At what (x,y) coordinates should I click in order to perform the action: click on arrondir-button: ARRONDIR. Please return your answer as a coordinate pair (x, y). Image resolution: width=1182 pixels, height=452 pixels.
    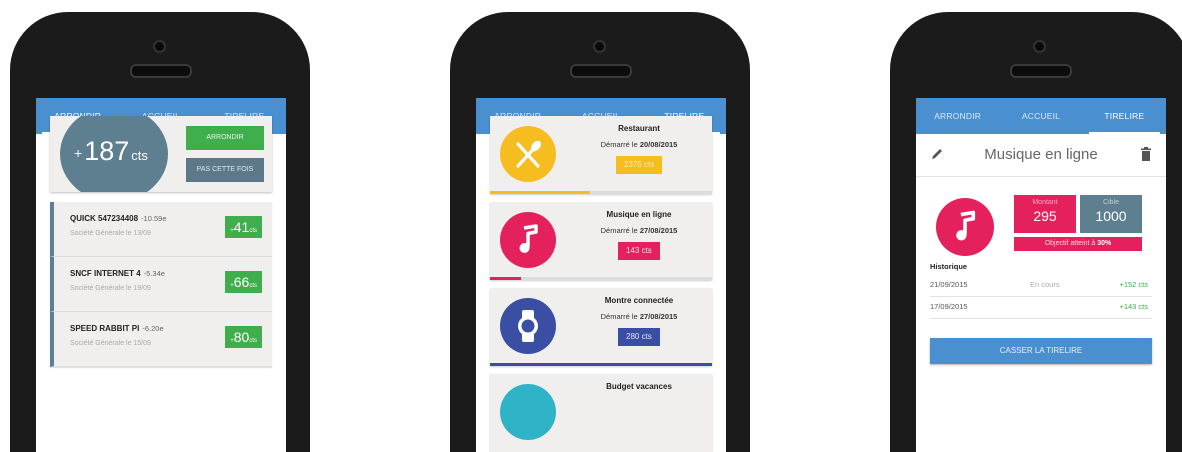
    Looking at the image, I should click on (225, 138).